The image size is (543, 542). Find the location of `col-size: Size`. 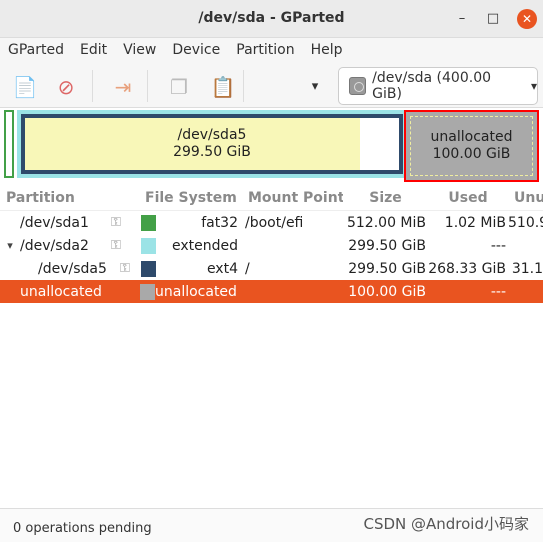

col-size: Size is located at coordinates (385, 198).